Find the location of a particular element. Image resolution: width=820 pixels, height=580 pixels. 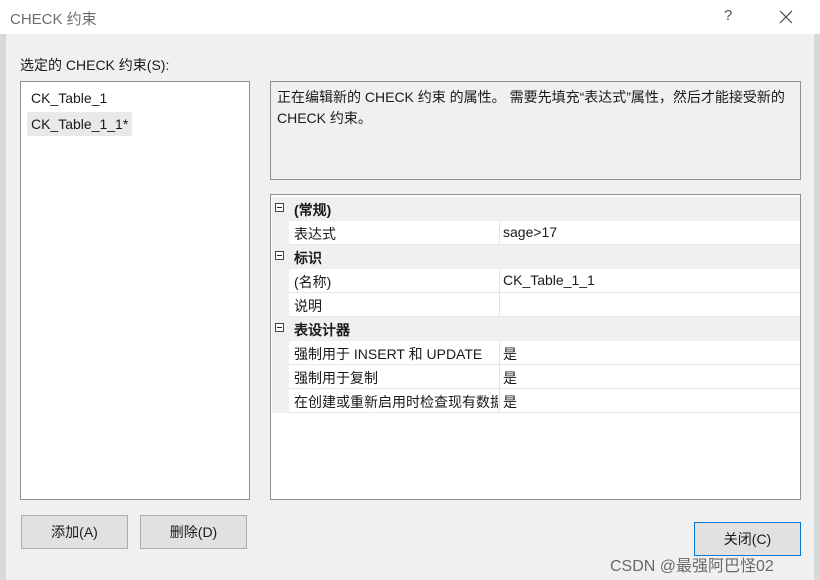

property-name-field: (名称) CK_Table_1_1 is located at coordinates (536, 281).